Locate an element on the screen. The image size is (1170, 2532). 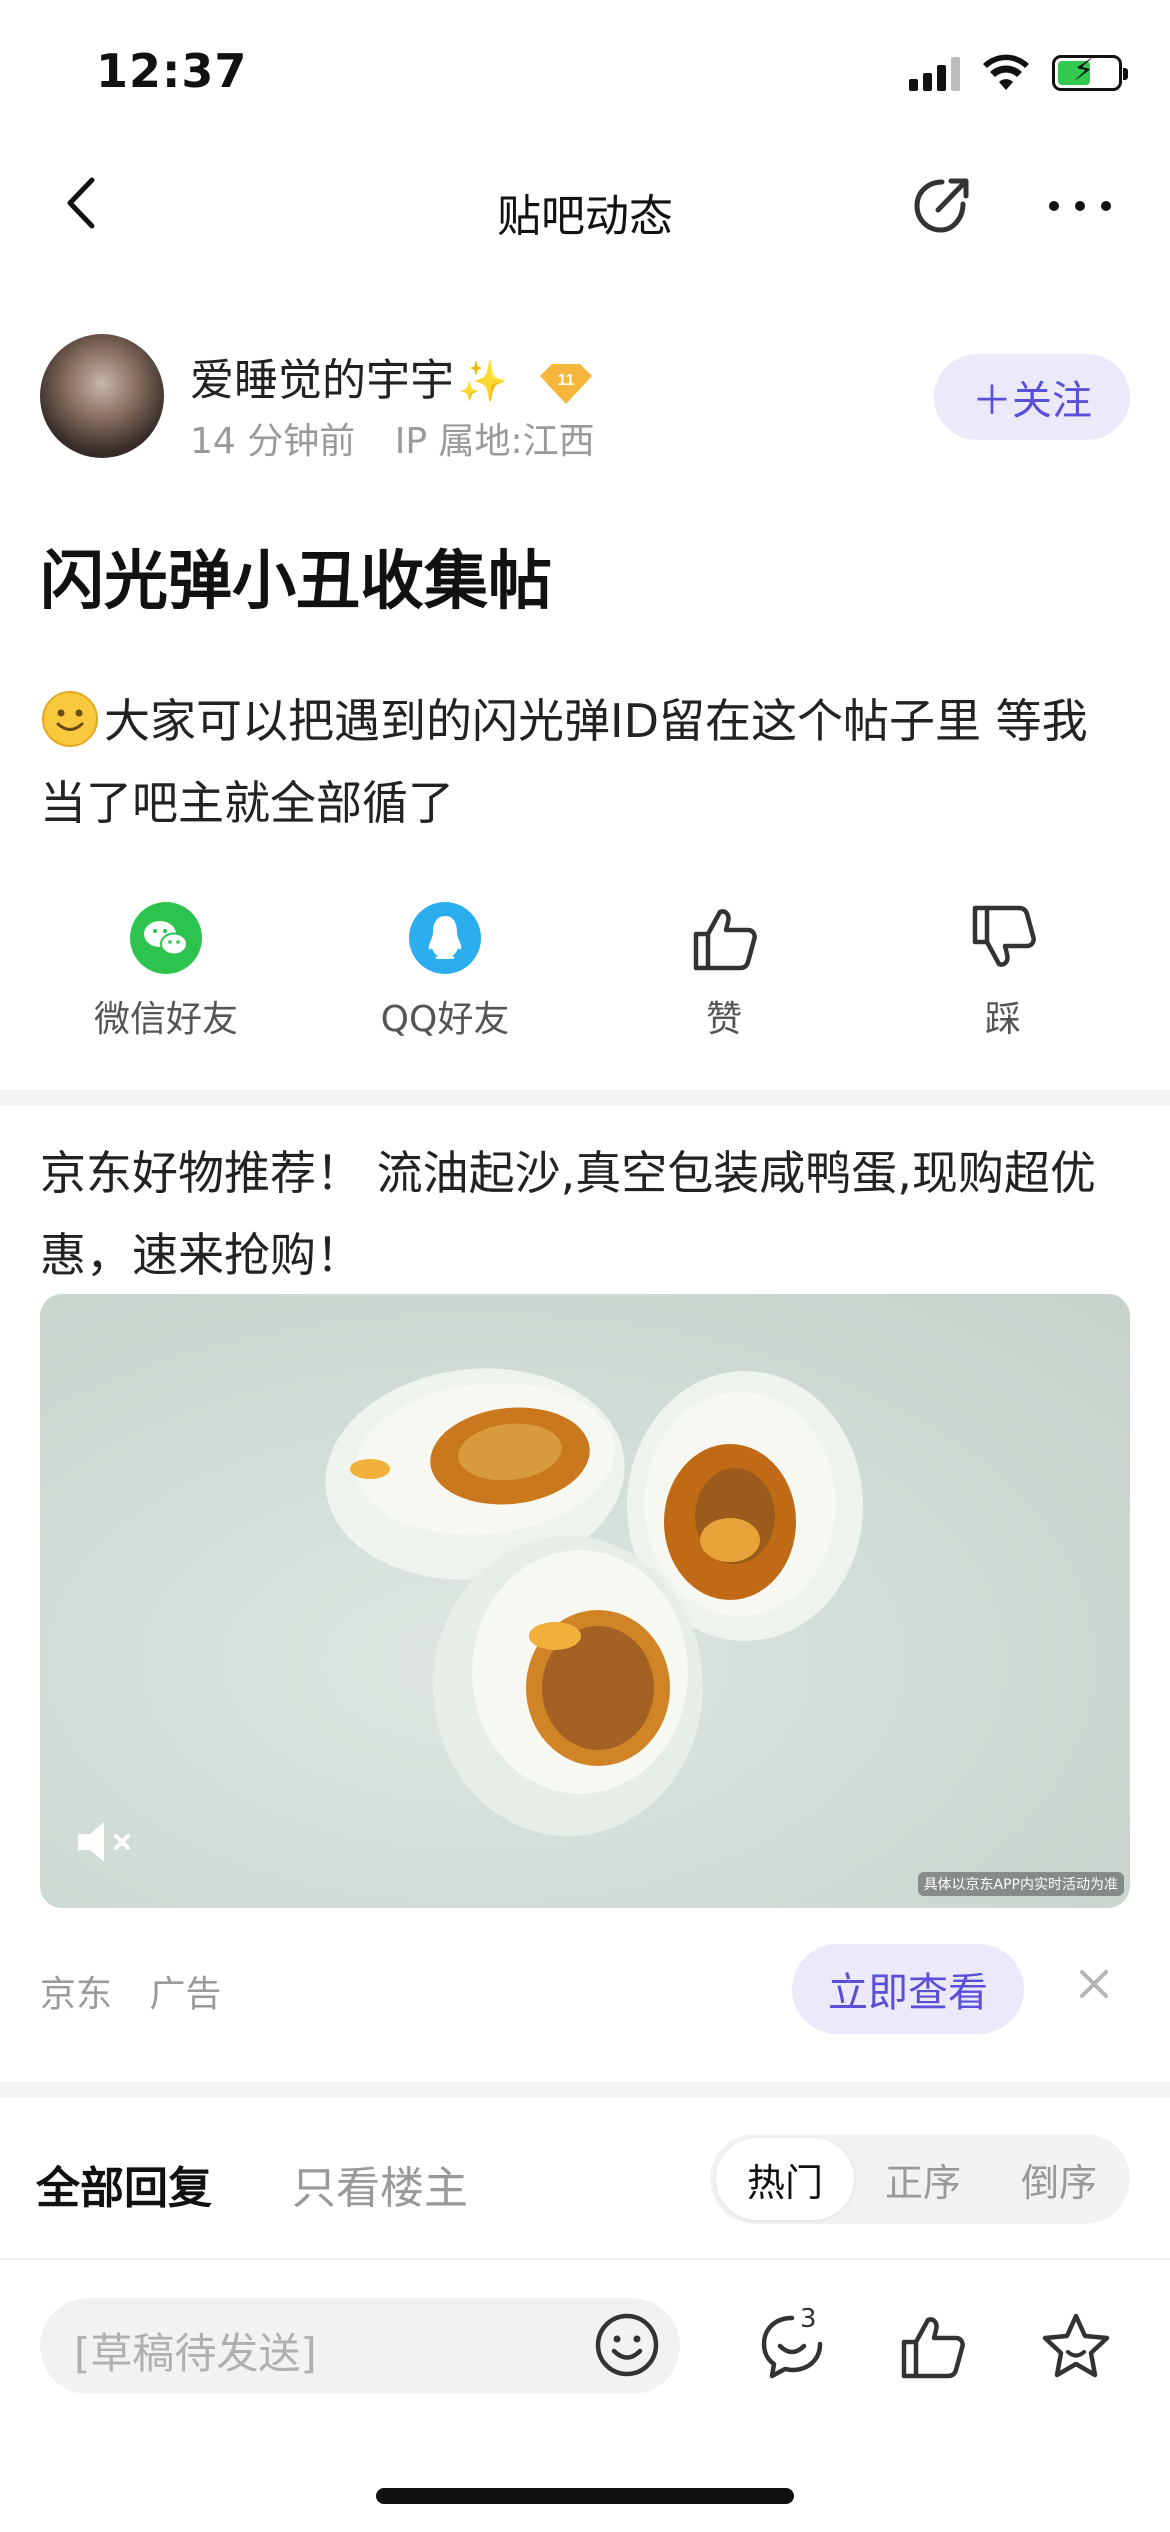
more-icon is located at coordinates (1080, 206).